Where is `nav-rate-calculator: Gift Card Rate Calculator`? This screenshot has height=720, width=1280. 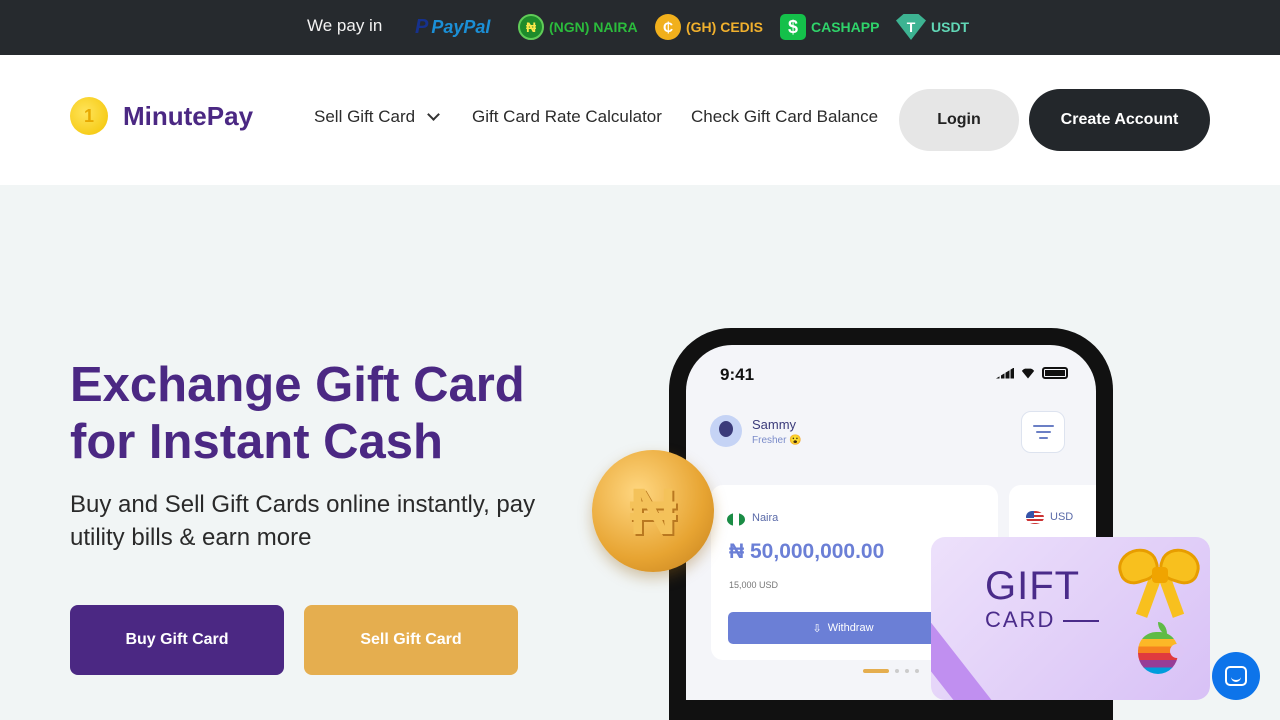 nav-rate-calculator: Gift Card Rate Calculator is located at coordinates (567, 117).